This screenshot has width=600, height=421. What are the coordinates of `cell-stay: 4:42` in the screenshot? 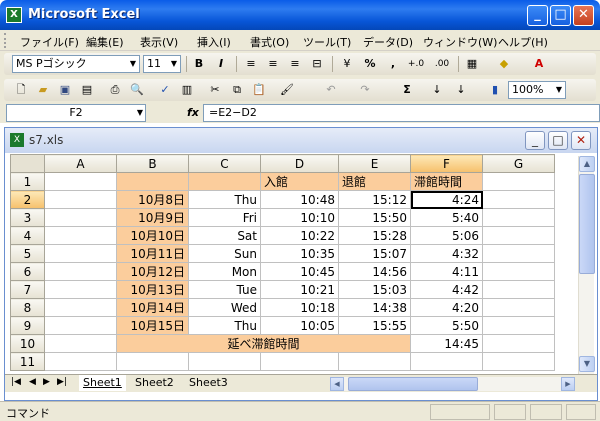 It's located at (446, 289).